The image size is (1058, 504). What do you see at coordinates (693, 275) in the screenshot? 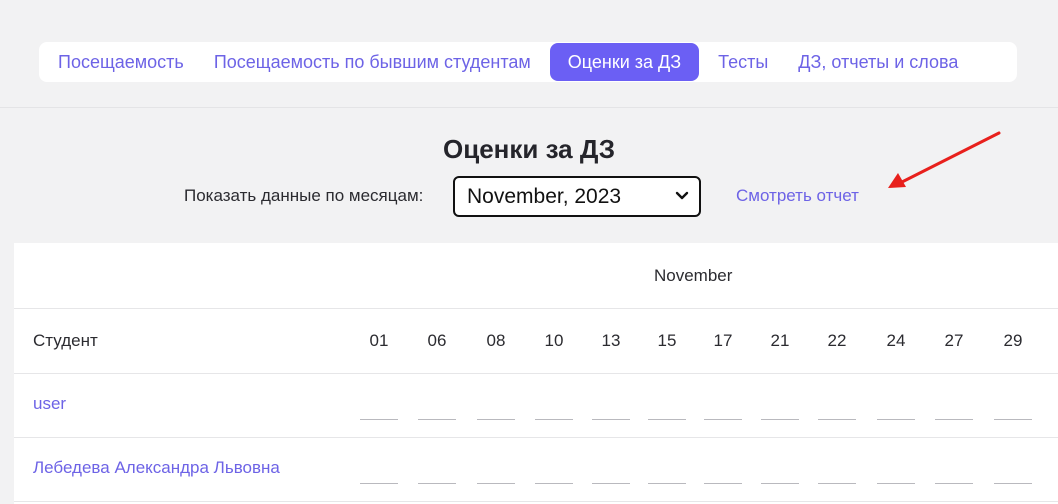
I see `month-header-label: November` at bounding box center [693, 275].